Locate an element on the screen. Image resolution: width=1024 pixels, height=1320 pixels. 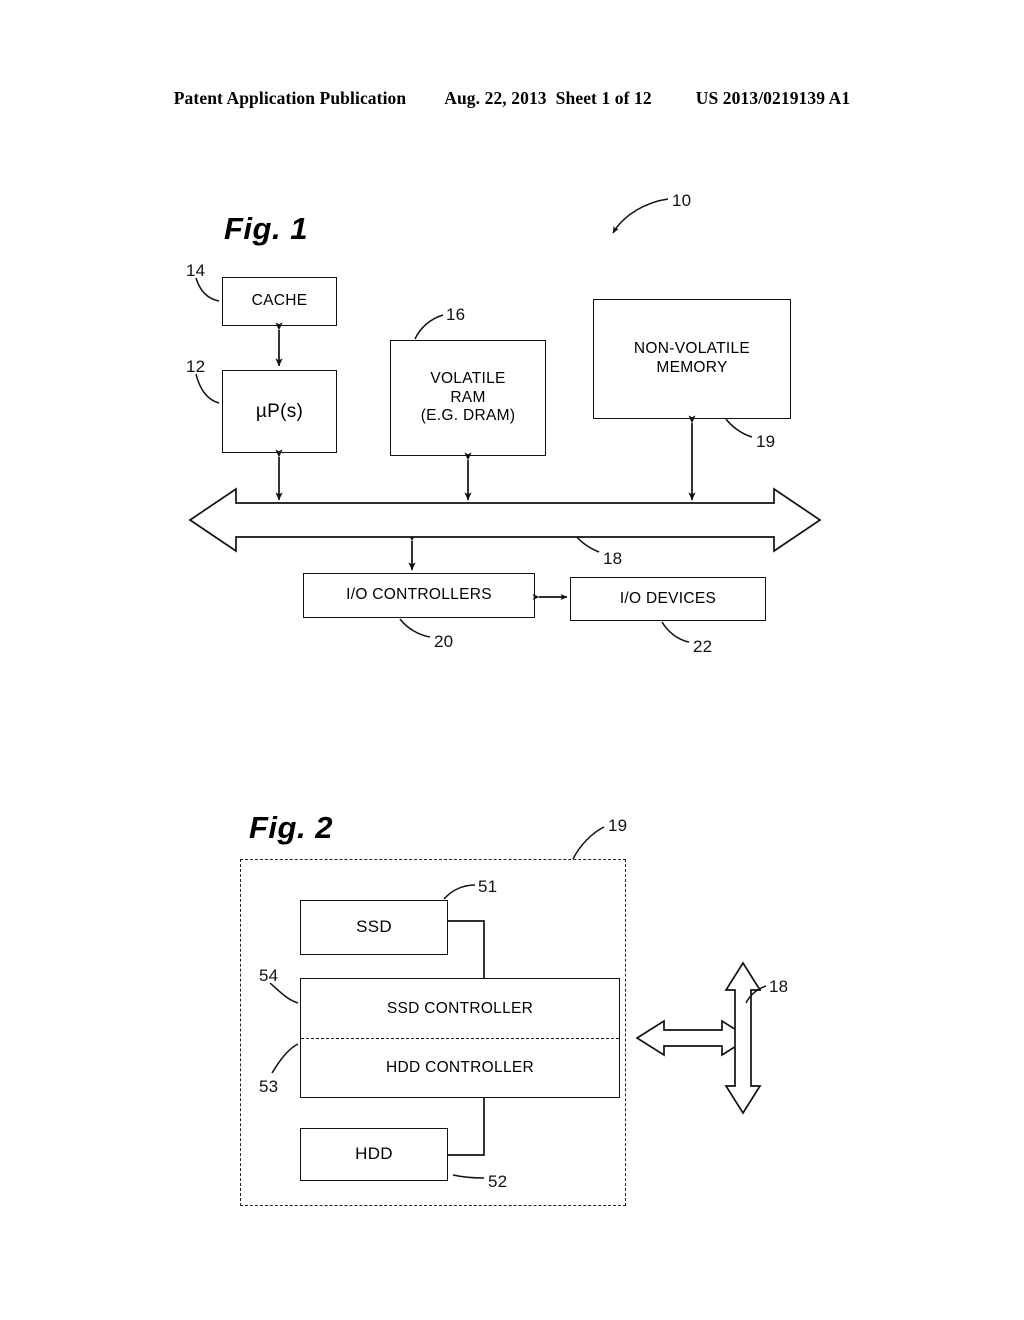
block-ssd-controller-label: SSD CONTROLLER is located at coordinates (460, 1008).